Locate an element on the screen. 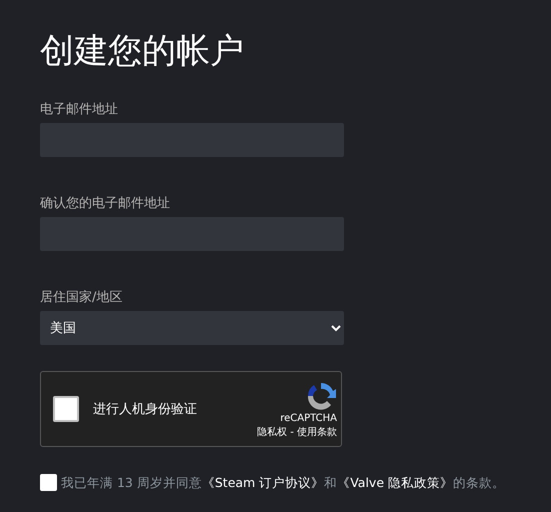 The width and height of the screenshot is (551, 512). agreement-text: 我已年满 13 周岁并同意《Steam 订户协议》和《Valve 隐私政策》的条款。 is located at coordinates (283, 483).